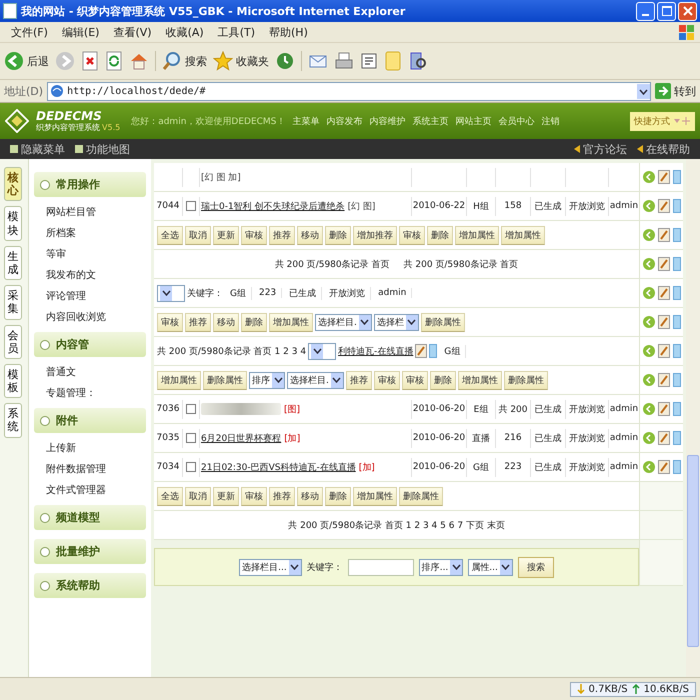 This screenshot has width=700, height=700. I want to click on menu-item: 评论管理, so click(90, 296).